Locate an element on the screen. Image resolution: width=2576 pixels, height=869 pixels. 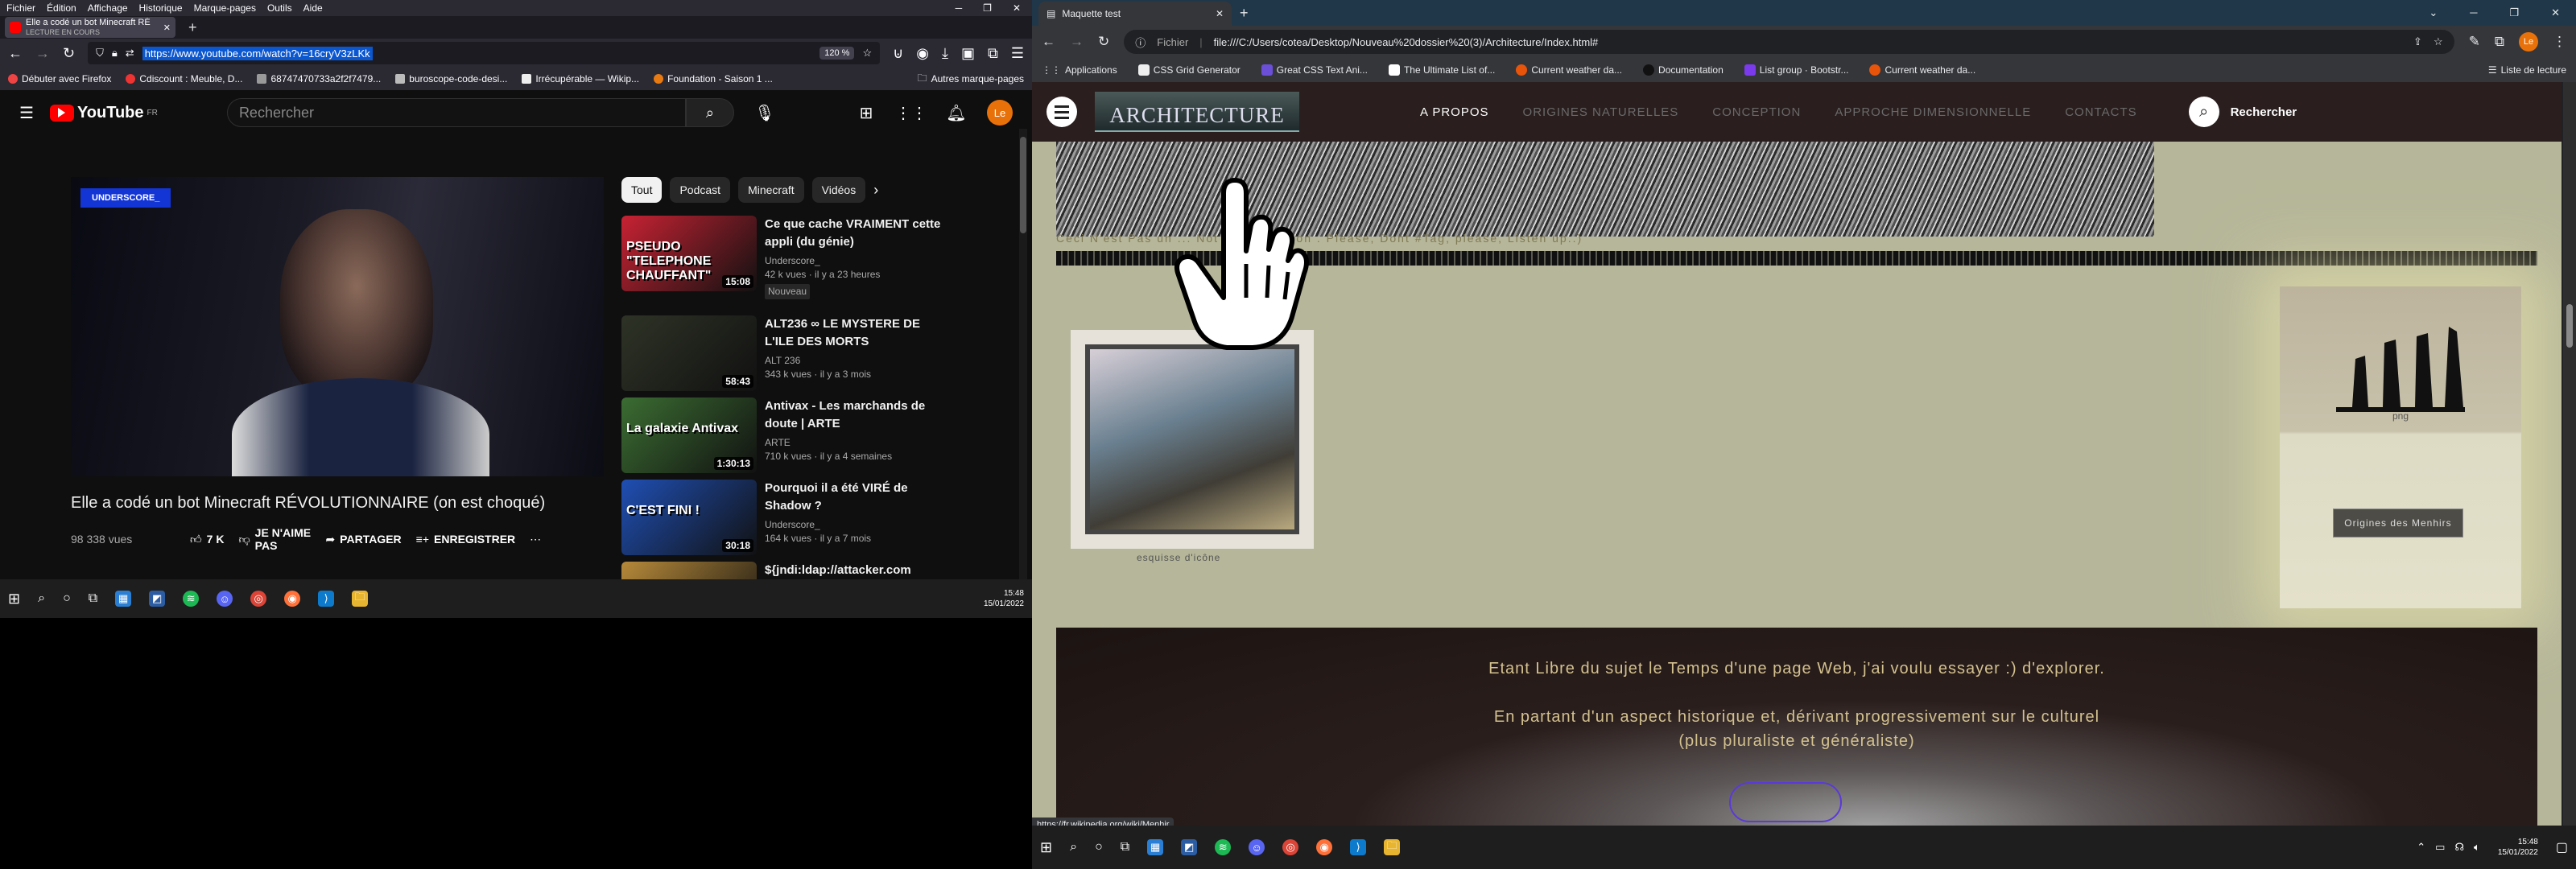
task-view-icon: ⧉ is located at coordinates (93, 598).